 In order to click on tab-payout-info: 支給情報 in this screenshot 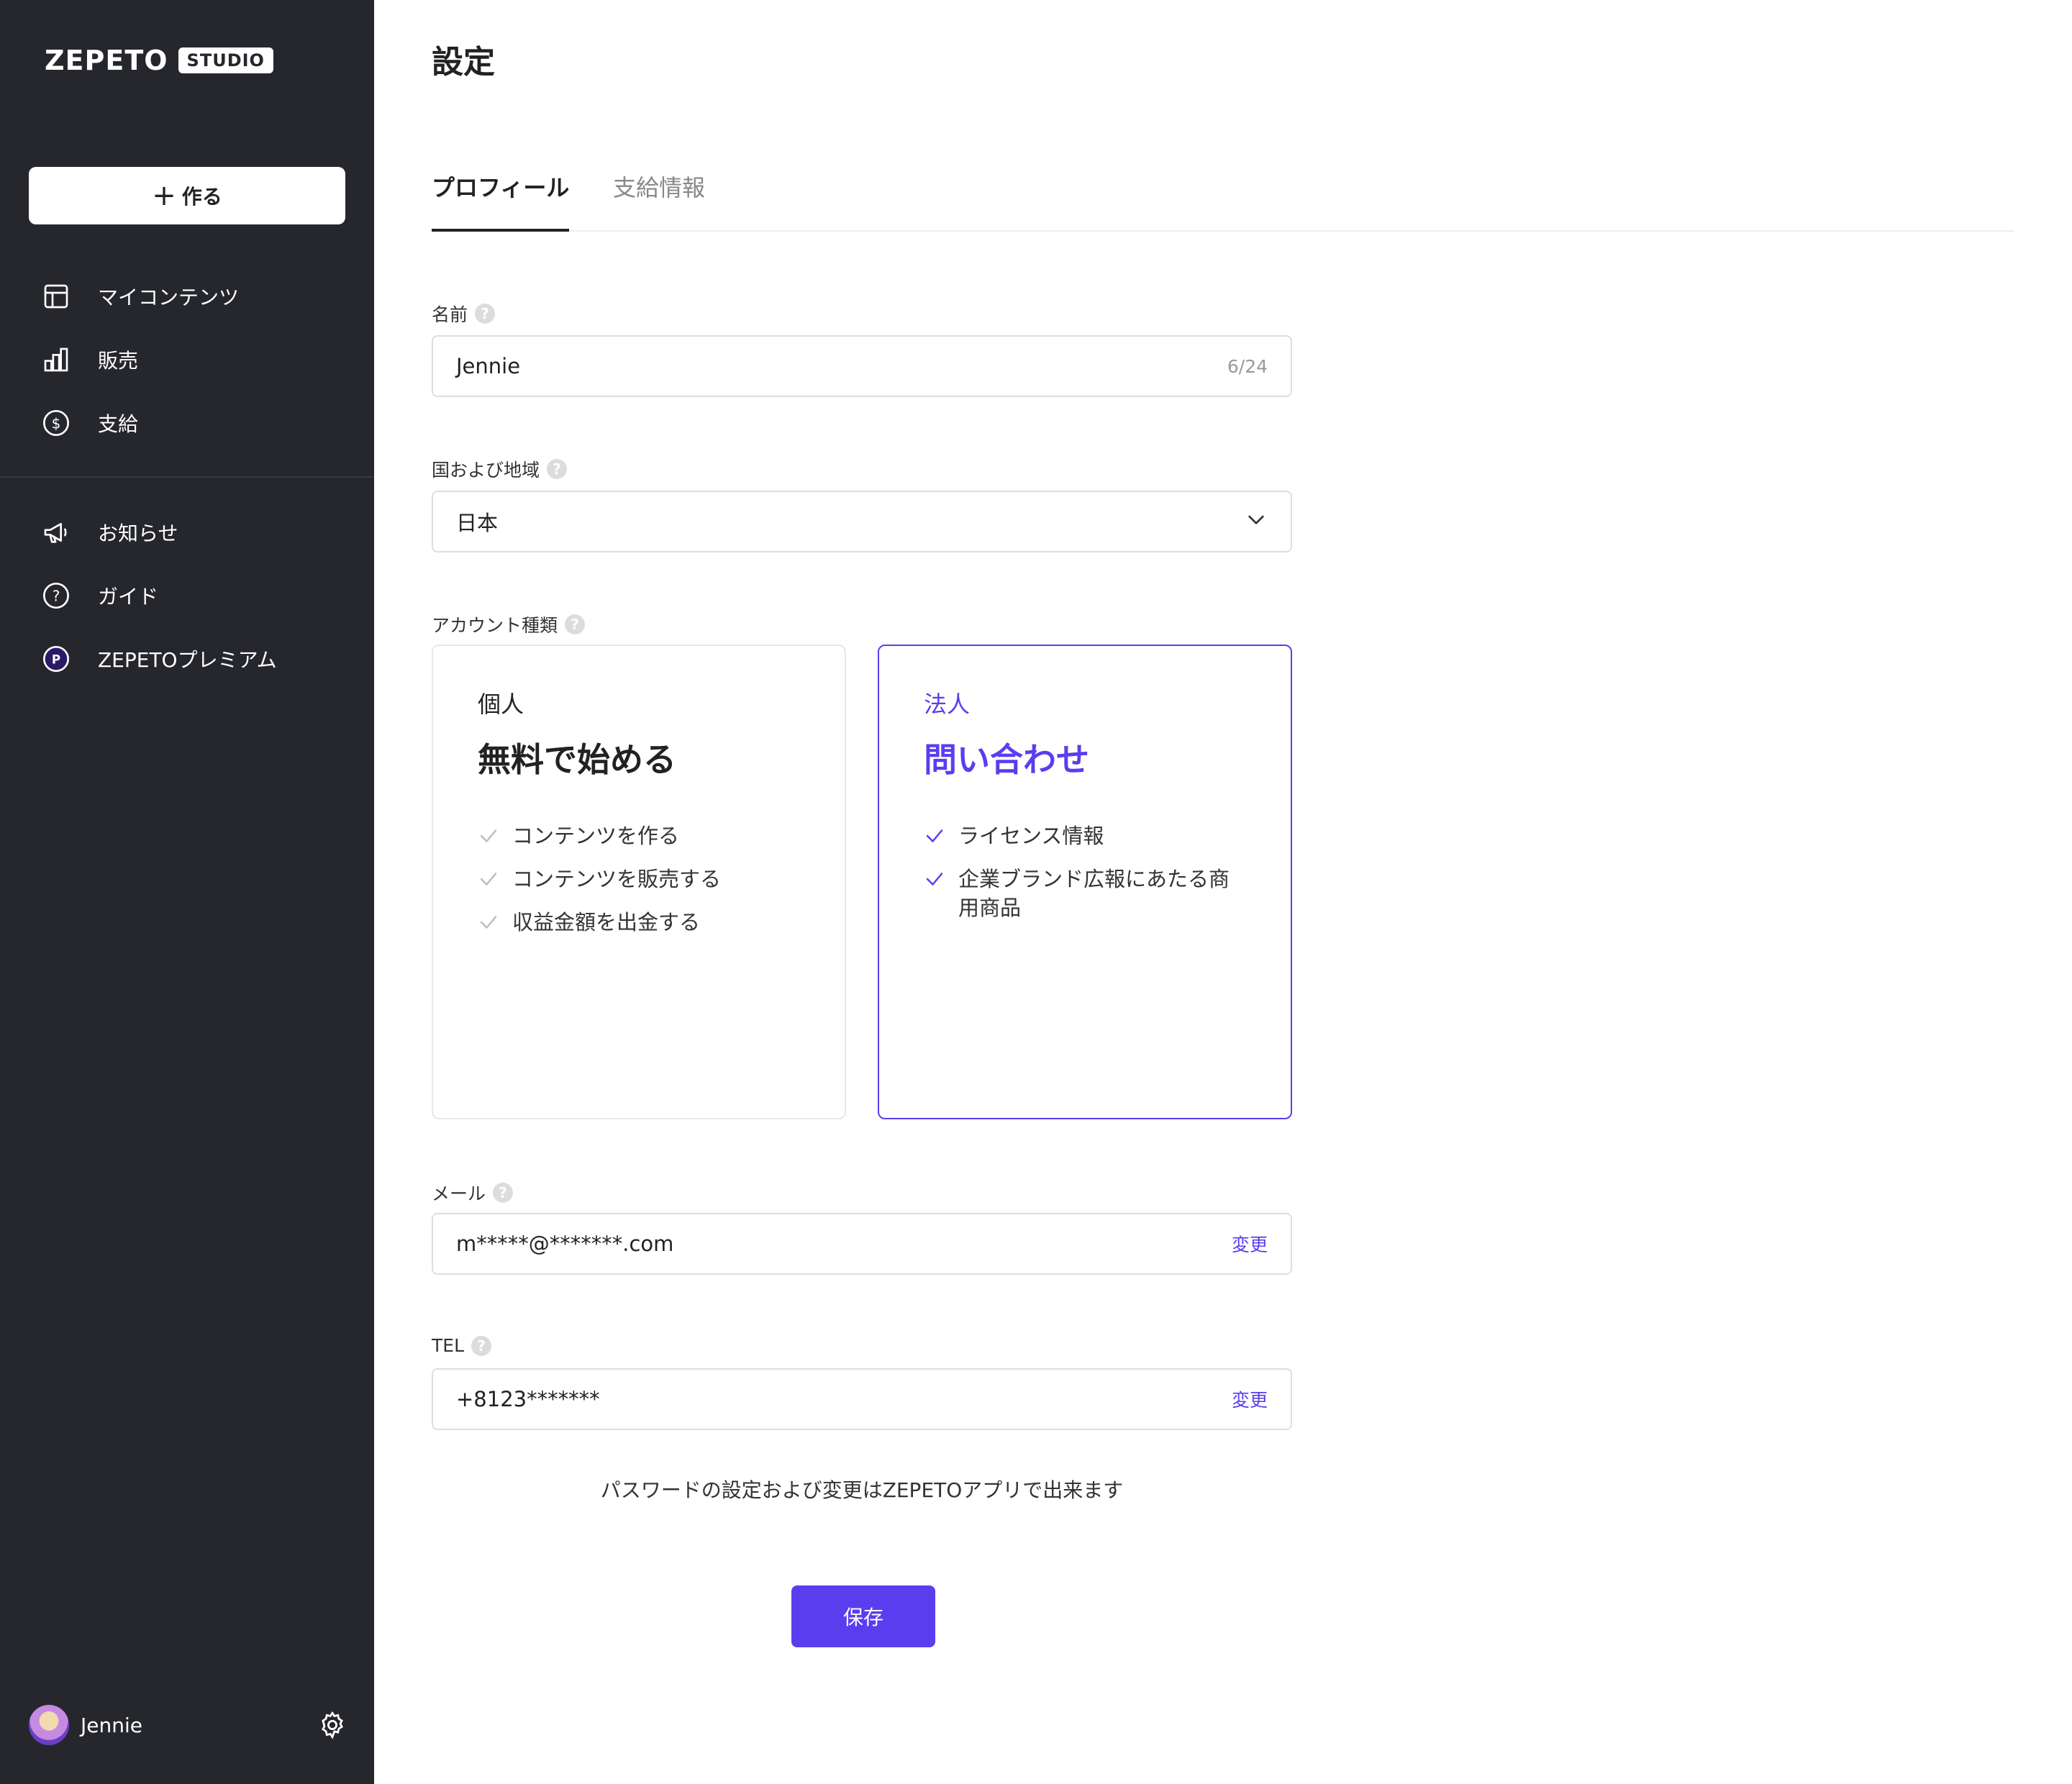, I will do `click(659, 200)`.